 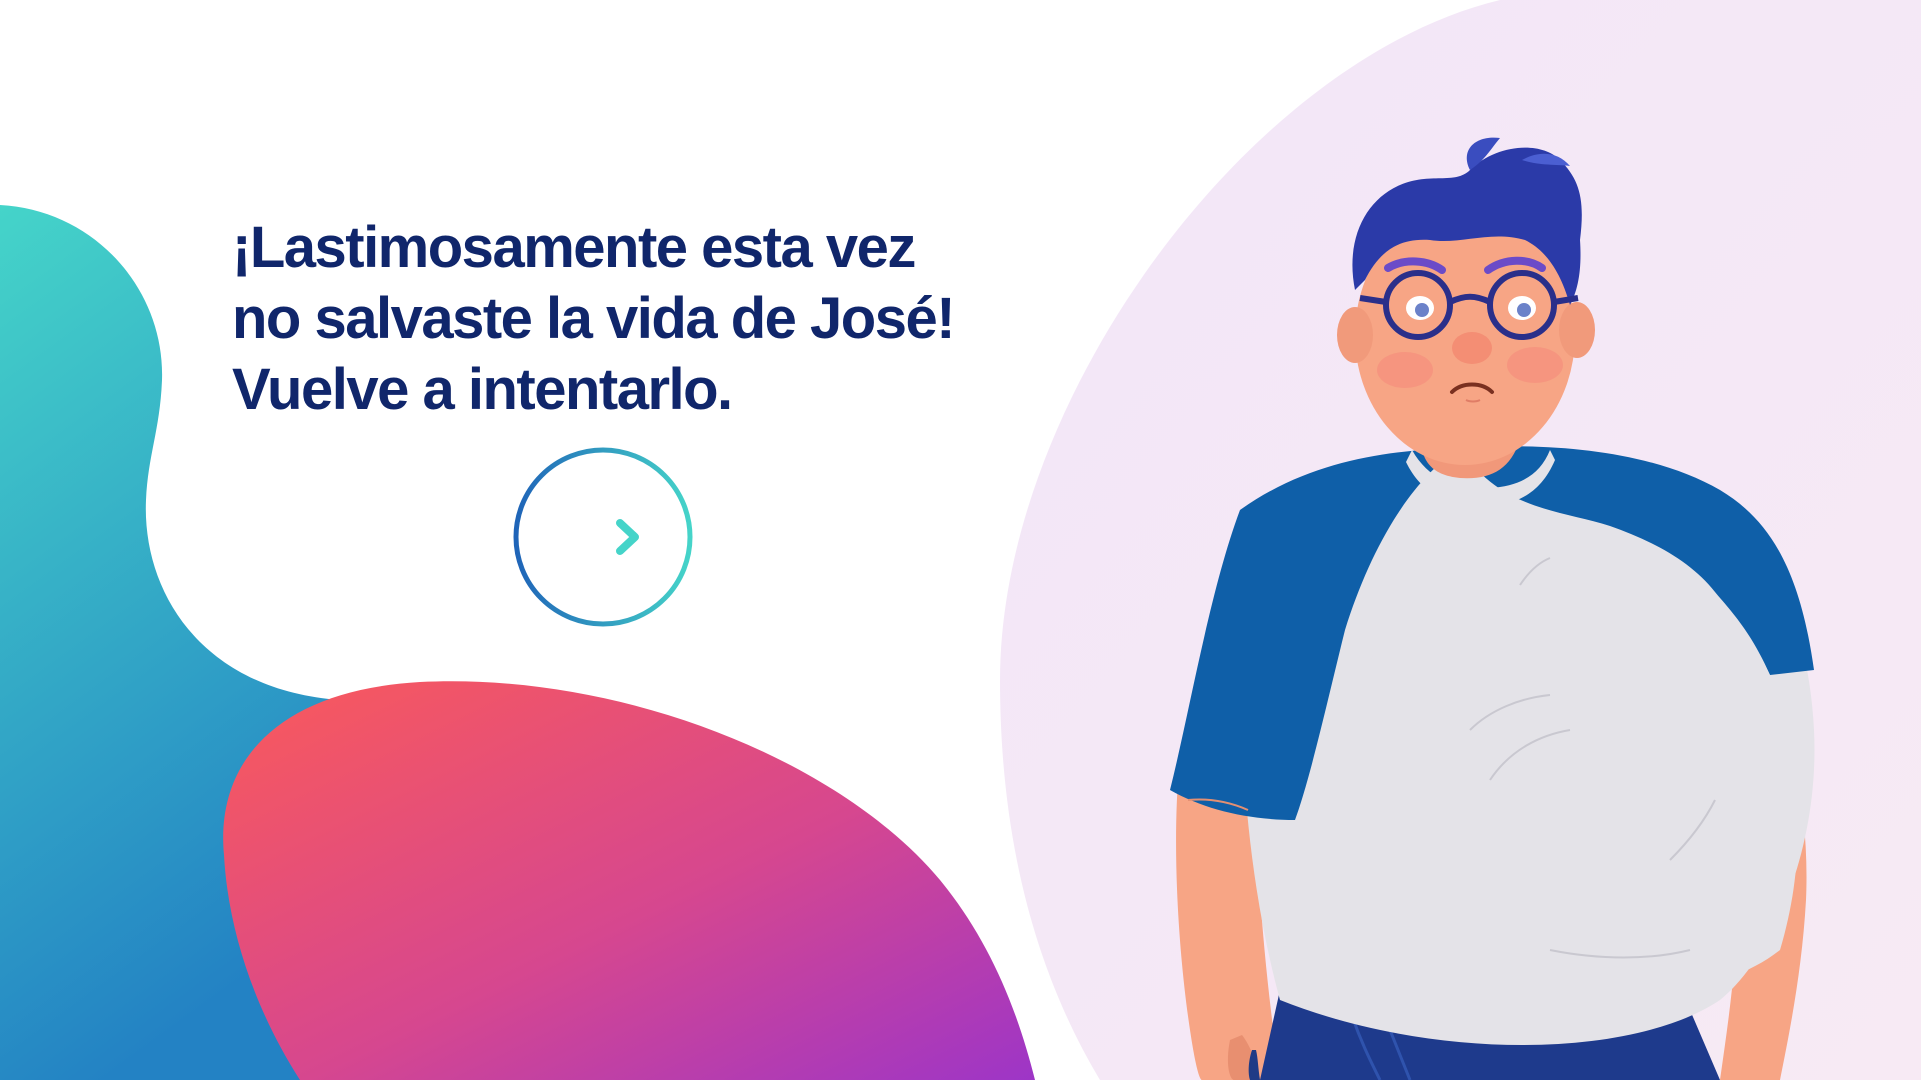 I want to click on ear-left, so click(x=1355, y=335).